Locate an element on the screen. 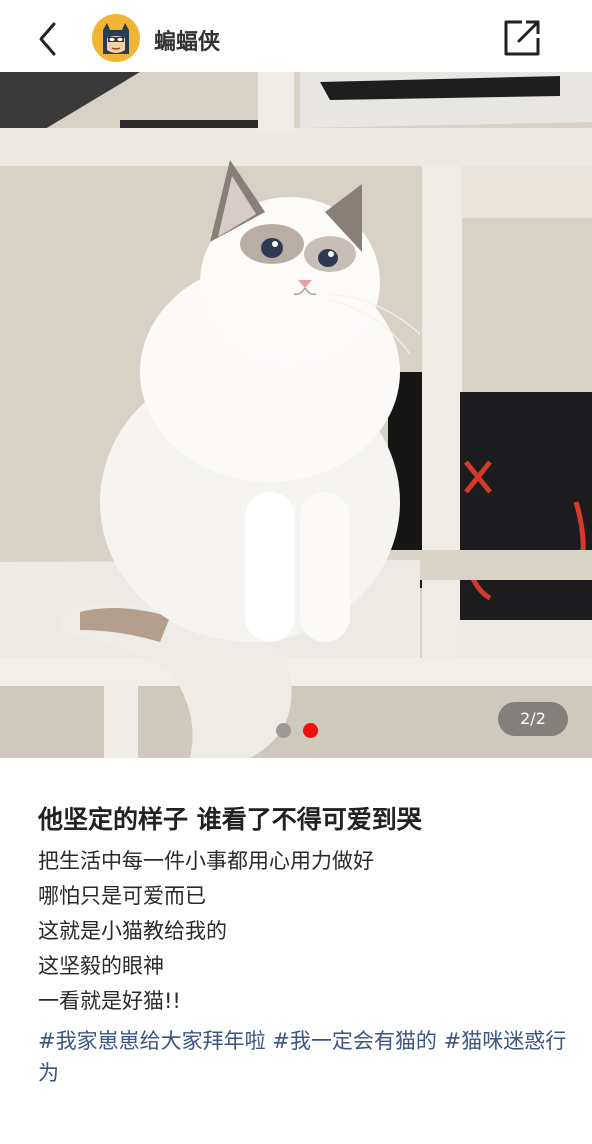  batman-avatar is located at coordinates (116, 38).